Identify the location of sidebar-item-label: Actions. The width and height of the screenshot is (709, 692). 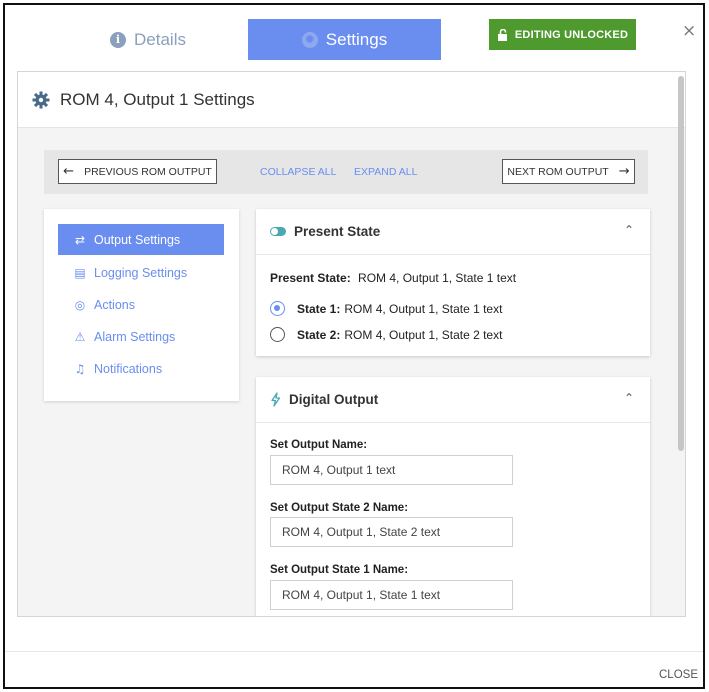
(114, 304).